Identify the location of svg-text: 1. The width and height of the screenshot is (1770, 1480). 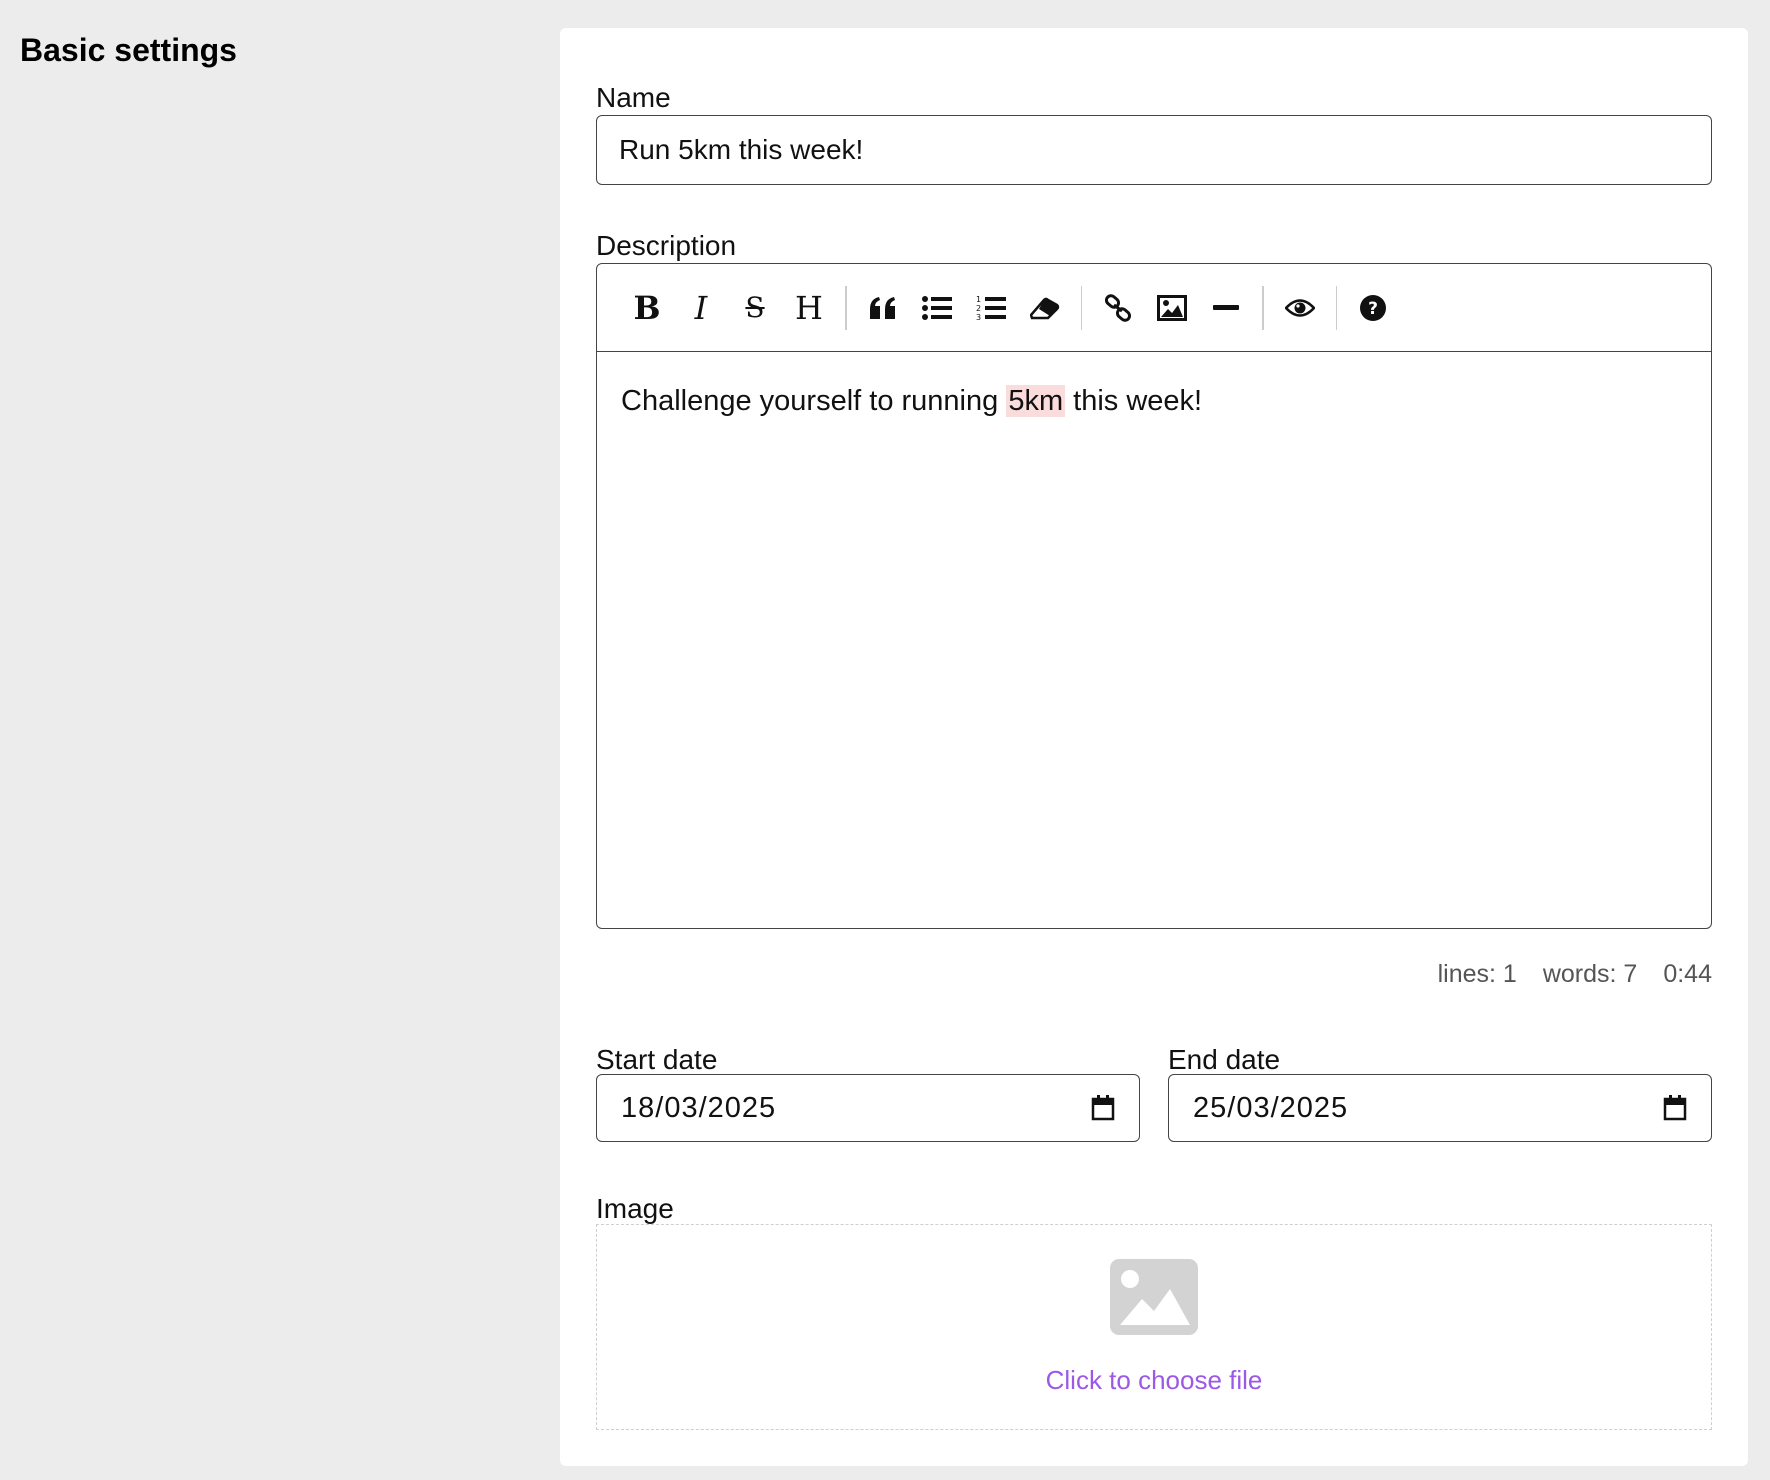
(978, 299).